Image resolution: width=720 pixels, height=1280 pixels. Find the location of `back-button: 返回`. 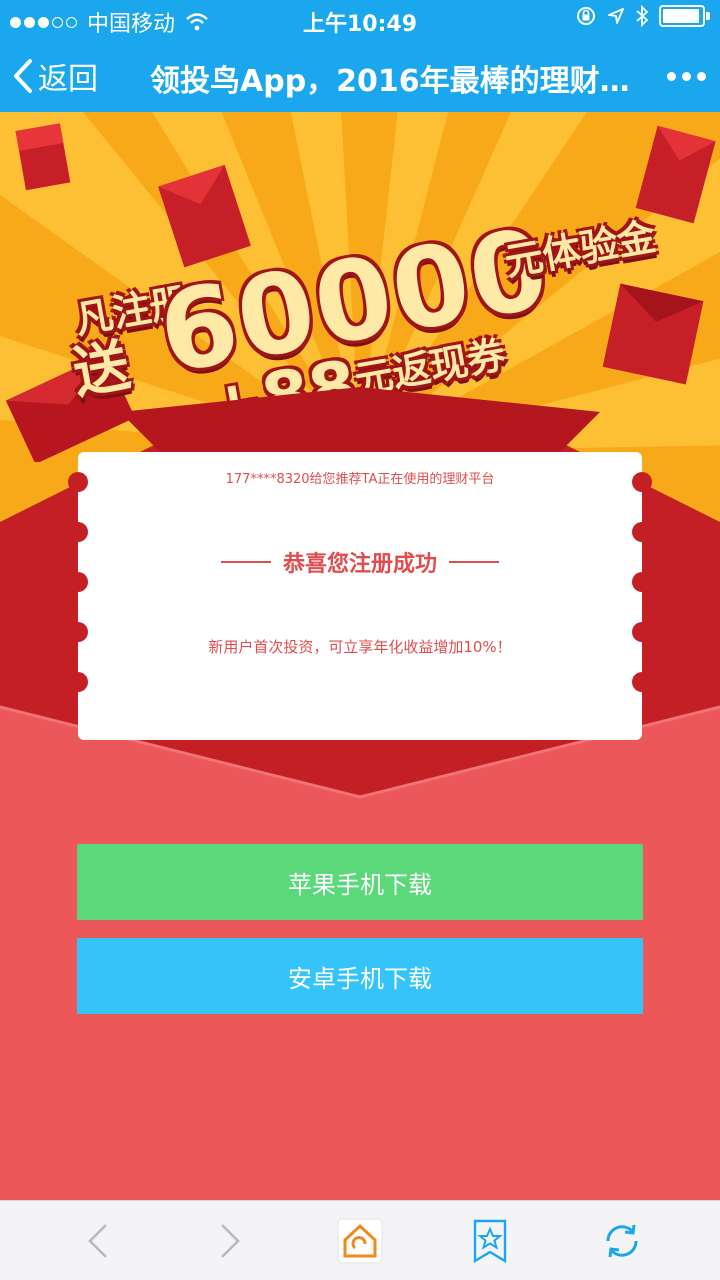

back-button: 返回 is located at coordinates (55, 76).